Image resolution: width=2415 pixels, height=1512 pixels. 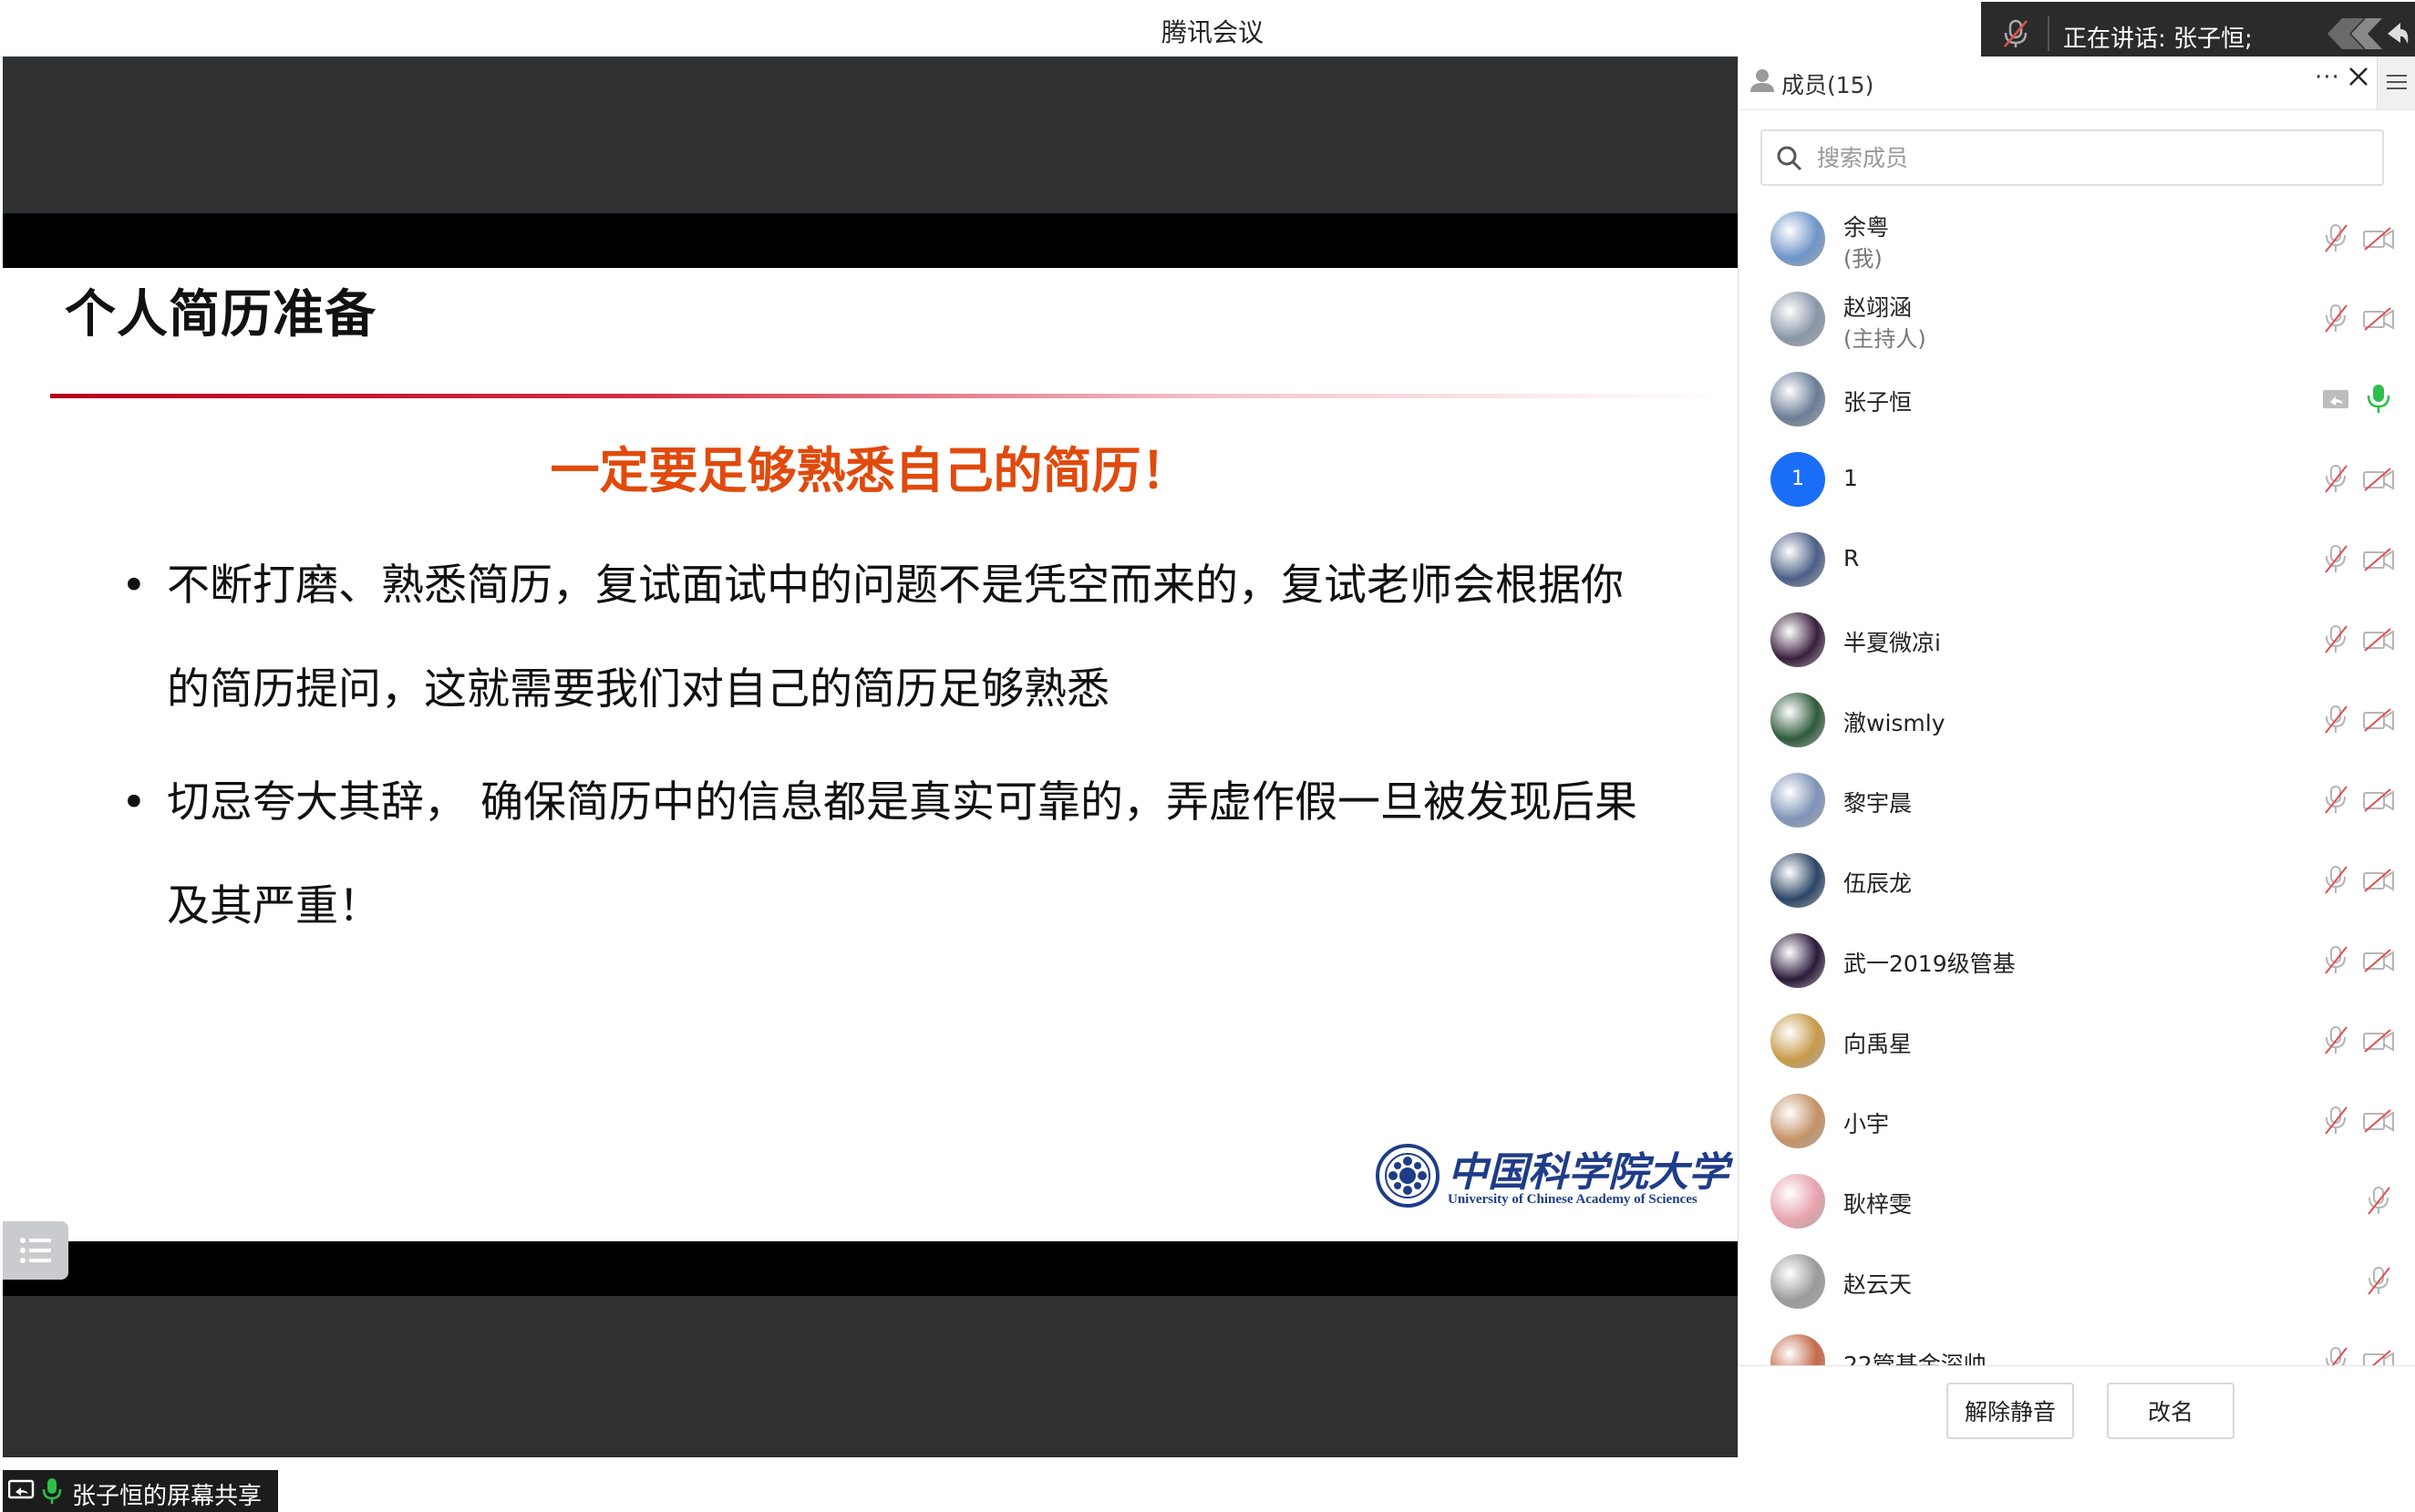 What do you see at coordinates (1894, 723) in the screenshot?
I see `member-name: 澈wismly` at bounding box center [1894, 723].